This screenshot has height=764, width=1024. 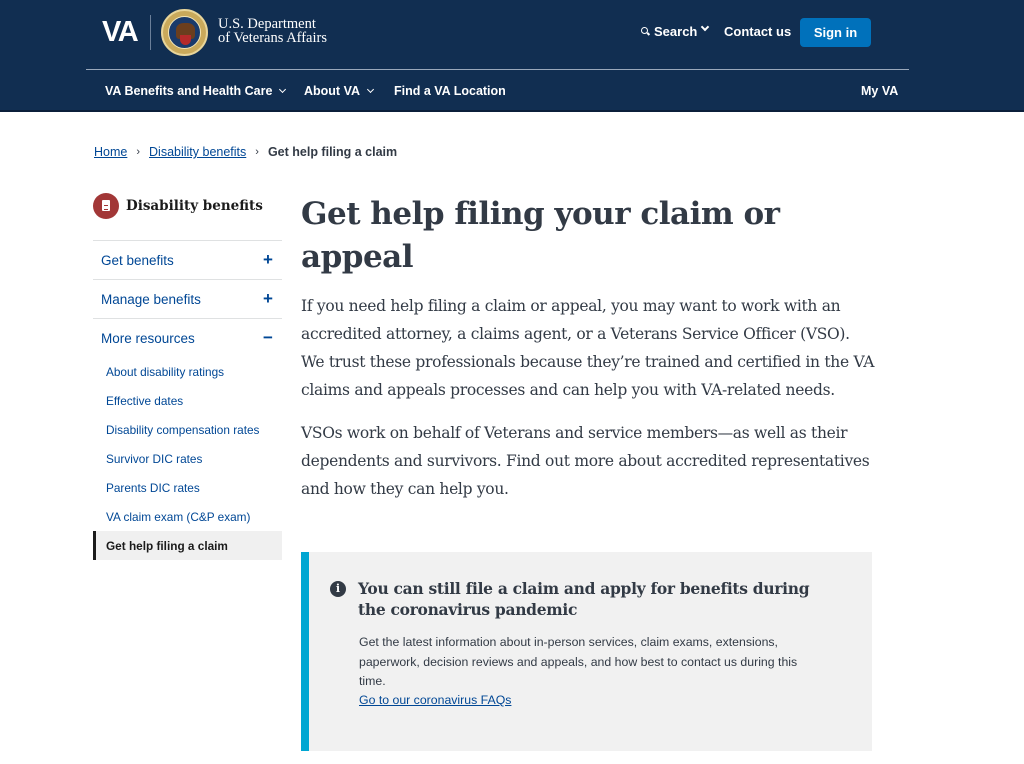 I want to click on nav-about-va: About VA, so click(x=339, y=91).